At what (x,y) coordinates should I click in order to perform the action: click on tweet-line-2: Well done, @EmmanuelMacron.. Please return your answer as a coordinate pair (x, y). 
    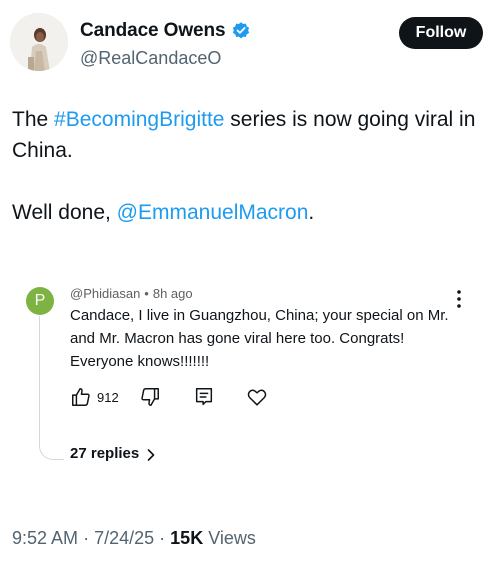
    Looking at the image, I should click on (252, 212).